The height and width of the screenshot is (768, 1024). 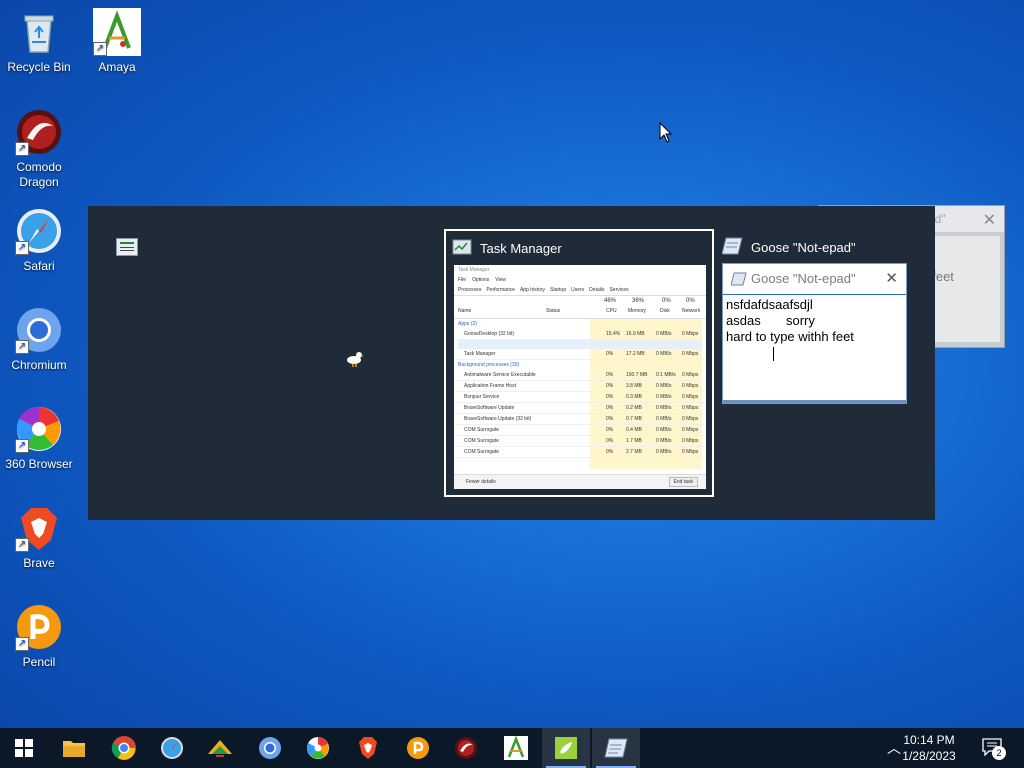 I want to click on taskbar-pencil, so click(x=418, y=748).